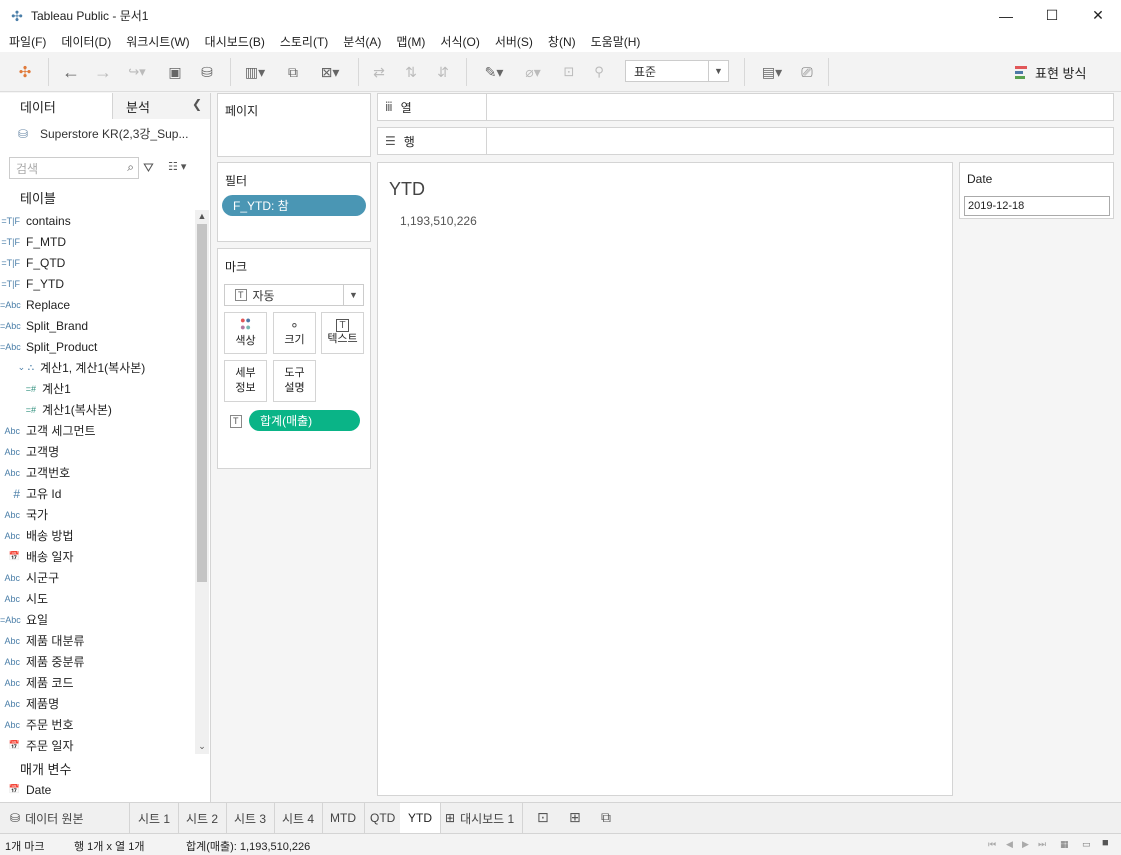 This screenshot has height=855, width=1121. I want to click on last-tab-icon: ⏭, so click(1042, 844).